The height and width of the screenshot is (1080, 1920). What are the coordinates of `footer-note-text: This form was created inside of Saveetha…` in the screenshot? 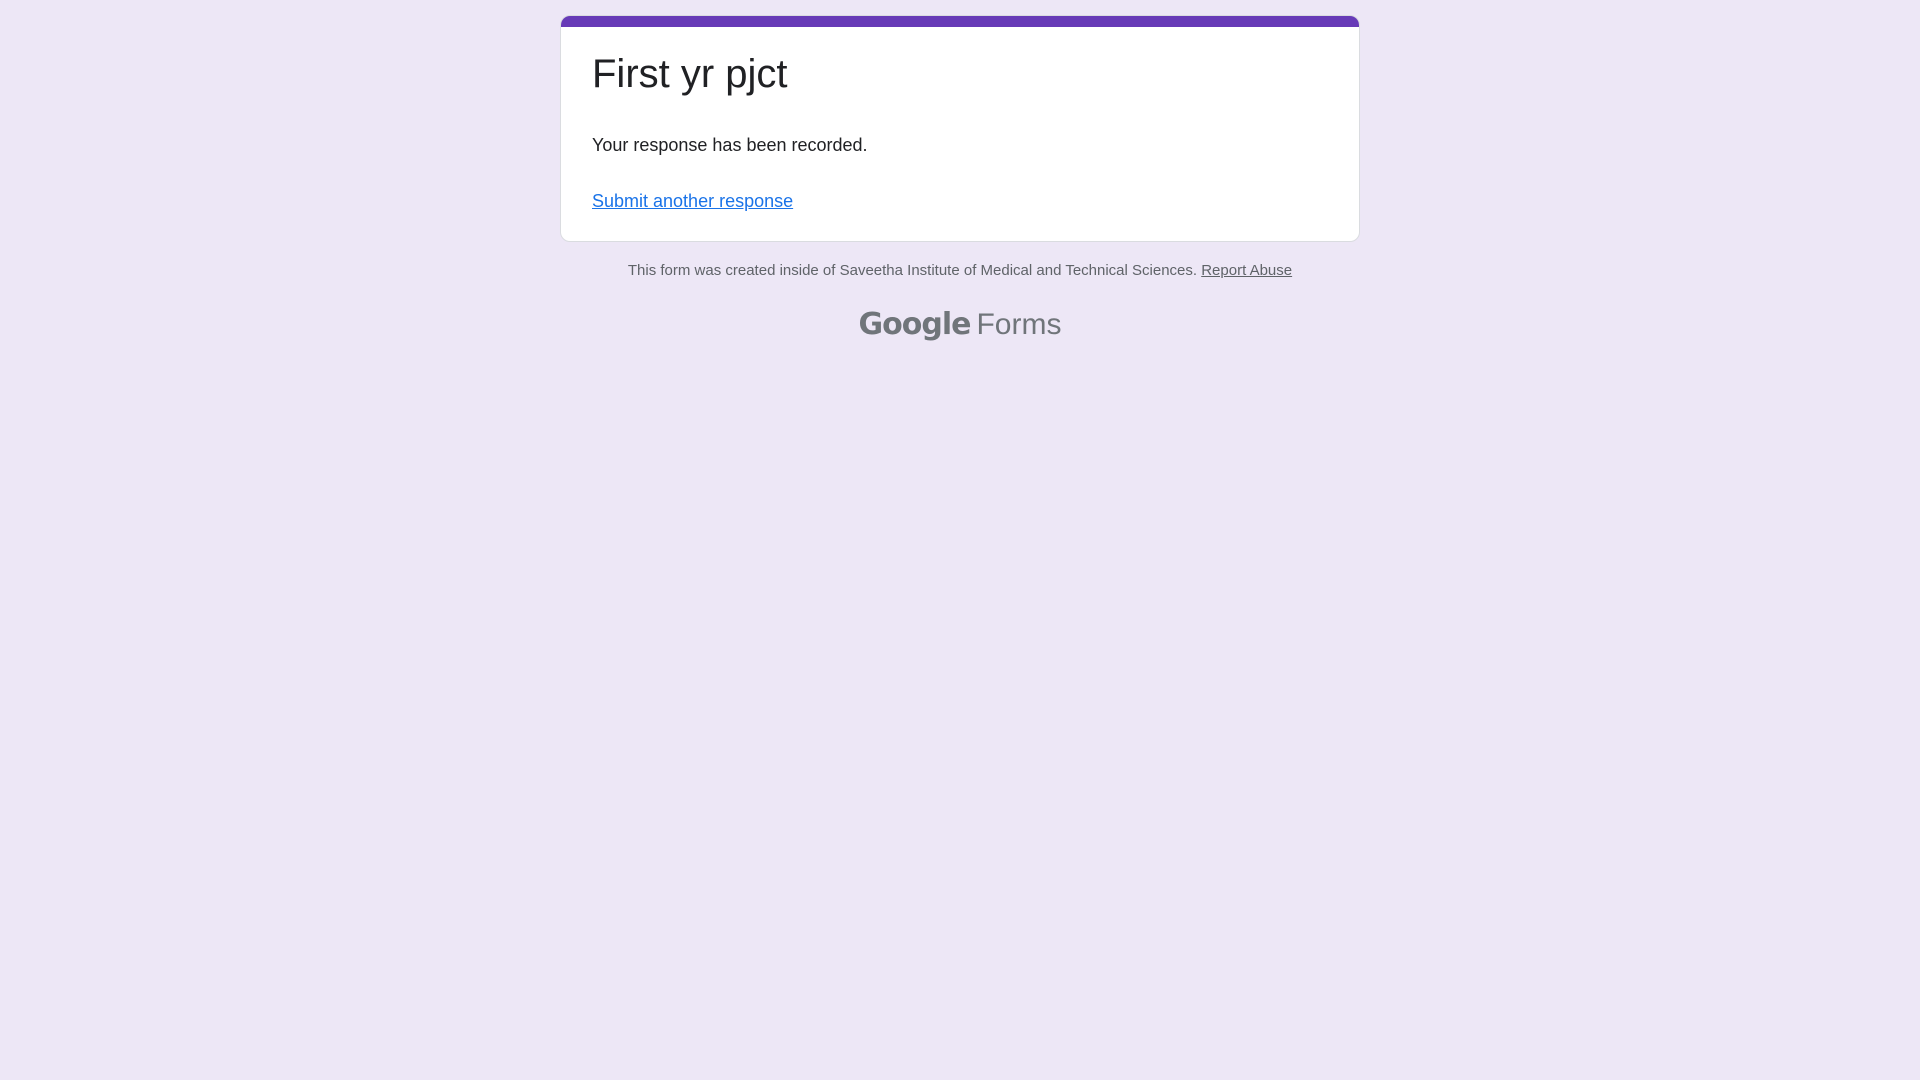 It's located at (914, 270).